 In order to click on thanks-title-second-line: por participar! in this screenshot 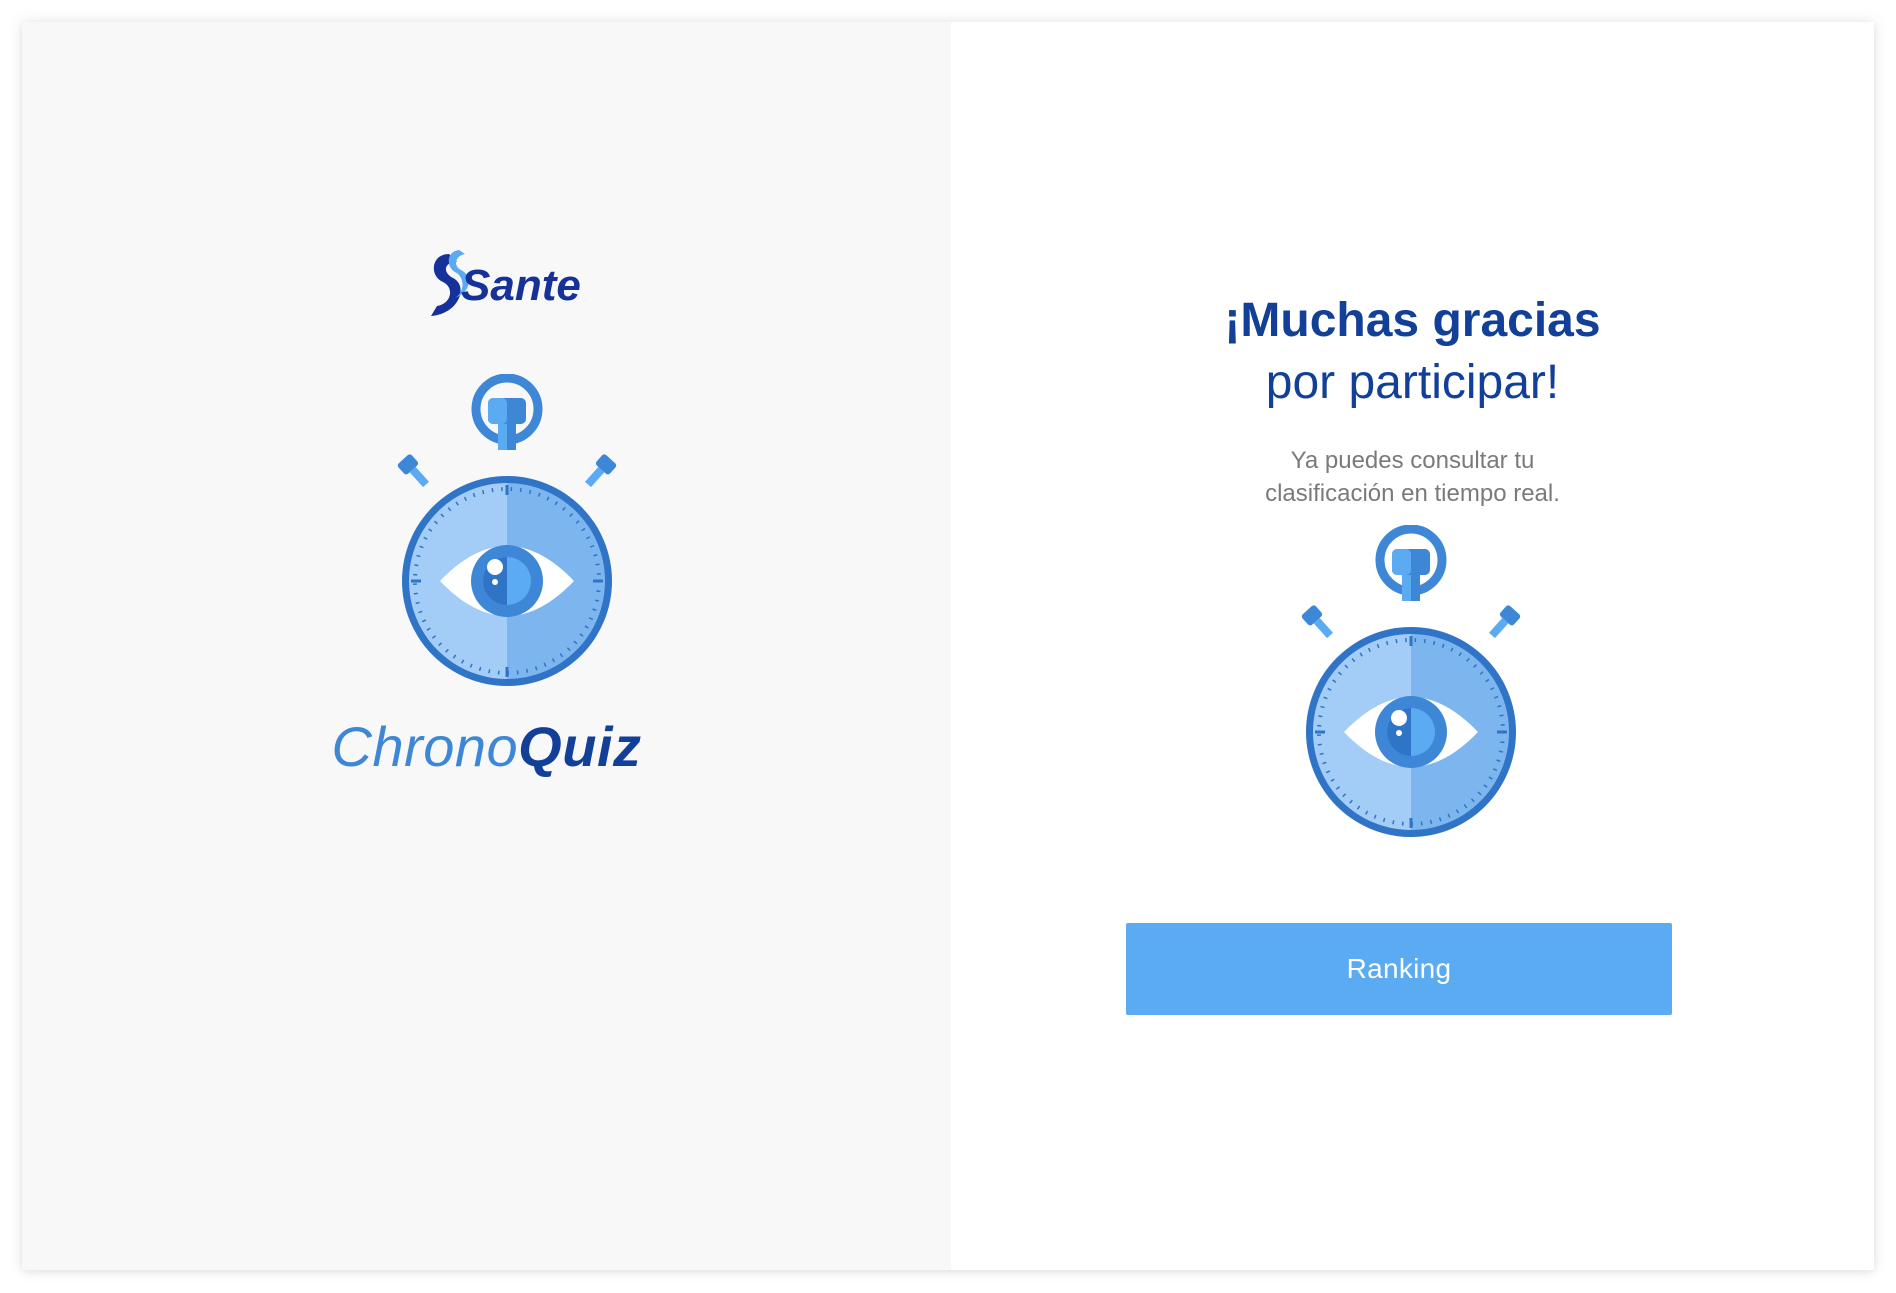, I will do `click(1412, 382)`.